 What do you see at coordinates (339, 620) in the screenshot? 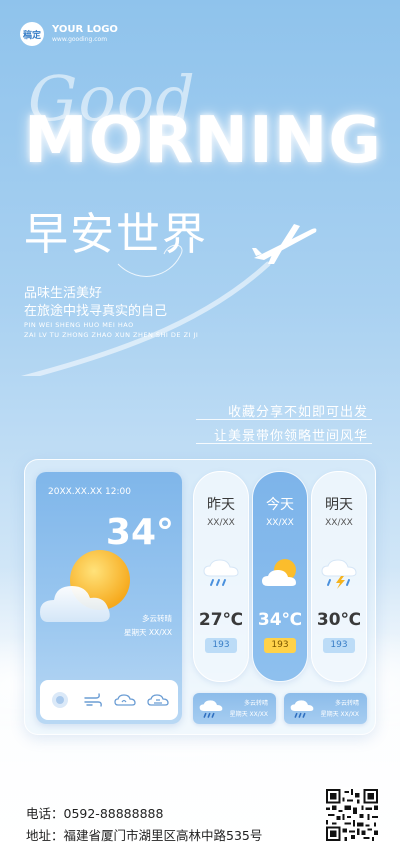
I see `forecast-temperature: 30℃` at bounding box center [339, 620].